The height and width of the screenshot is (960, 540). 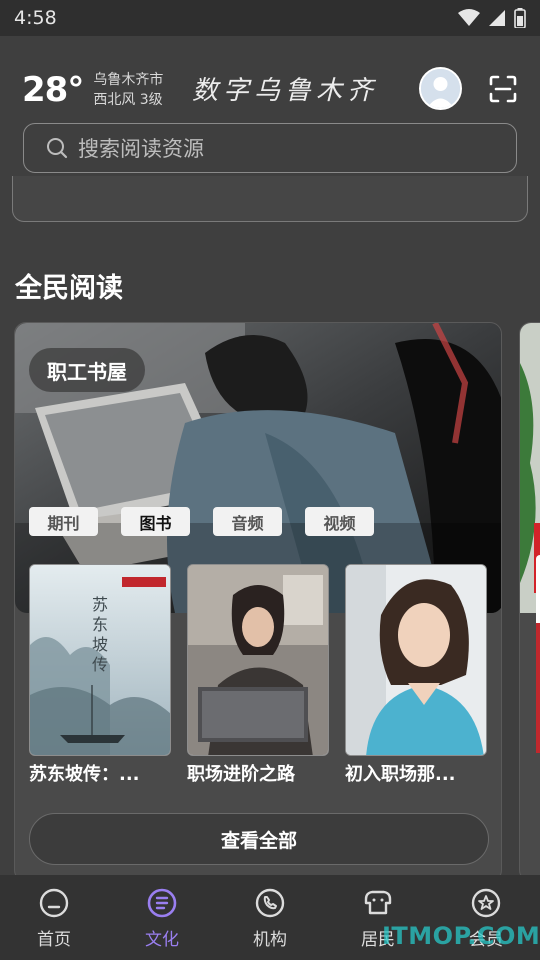 What do you see at coordinates (155, 521) in the screenshot?
I see `tab-books: 图书` at bounding box center [155, 521].